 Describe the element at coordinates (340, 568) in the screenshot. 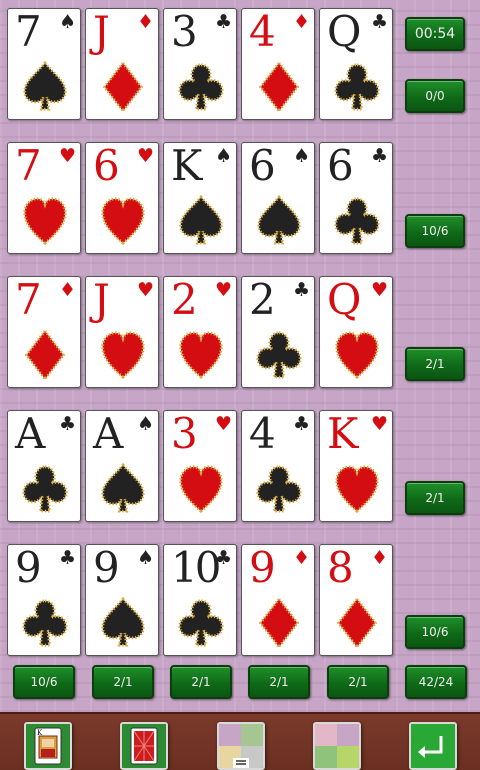

I see `card-rank: 8` at that location.